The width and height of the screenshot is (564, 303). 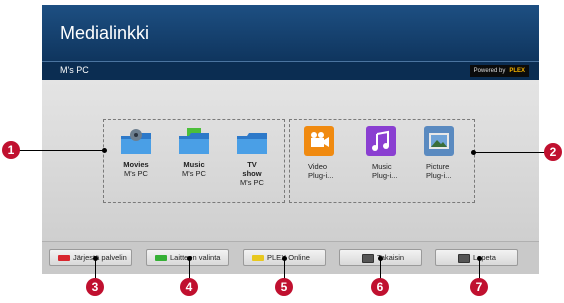 What do you see at coordinates (380, 287) in the screenshot?
I see `callout-6: 6` at bounding box center [380, 287].